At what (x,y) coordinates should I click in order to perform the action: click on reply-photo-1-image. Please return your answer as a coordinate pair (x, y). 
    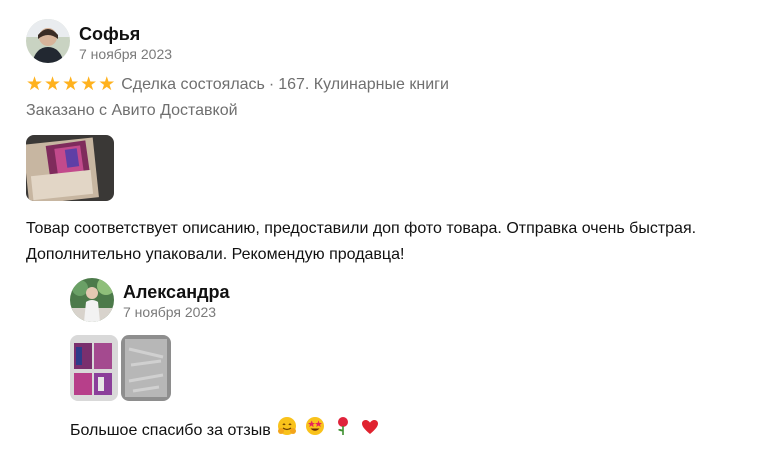
    Looking at the image, I should click on (94, 368).